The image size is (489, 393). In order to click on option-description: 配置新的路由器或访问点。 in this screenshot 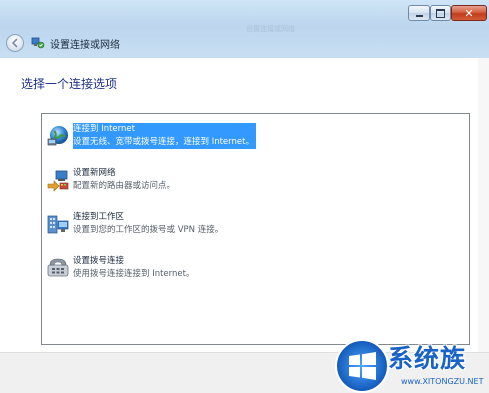, I will do `click(124, 186)`.